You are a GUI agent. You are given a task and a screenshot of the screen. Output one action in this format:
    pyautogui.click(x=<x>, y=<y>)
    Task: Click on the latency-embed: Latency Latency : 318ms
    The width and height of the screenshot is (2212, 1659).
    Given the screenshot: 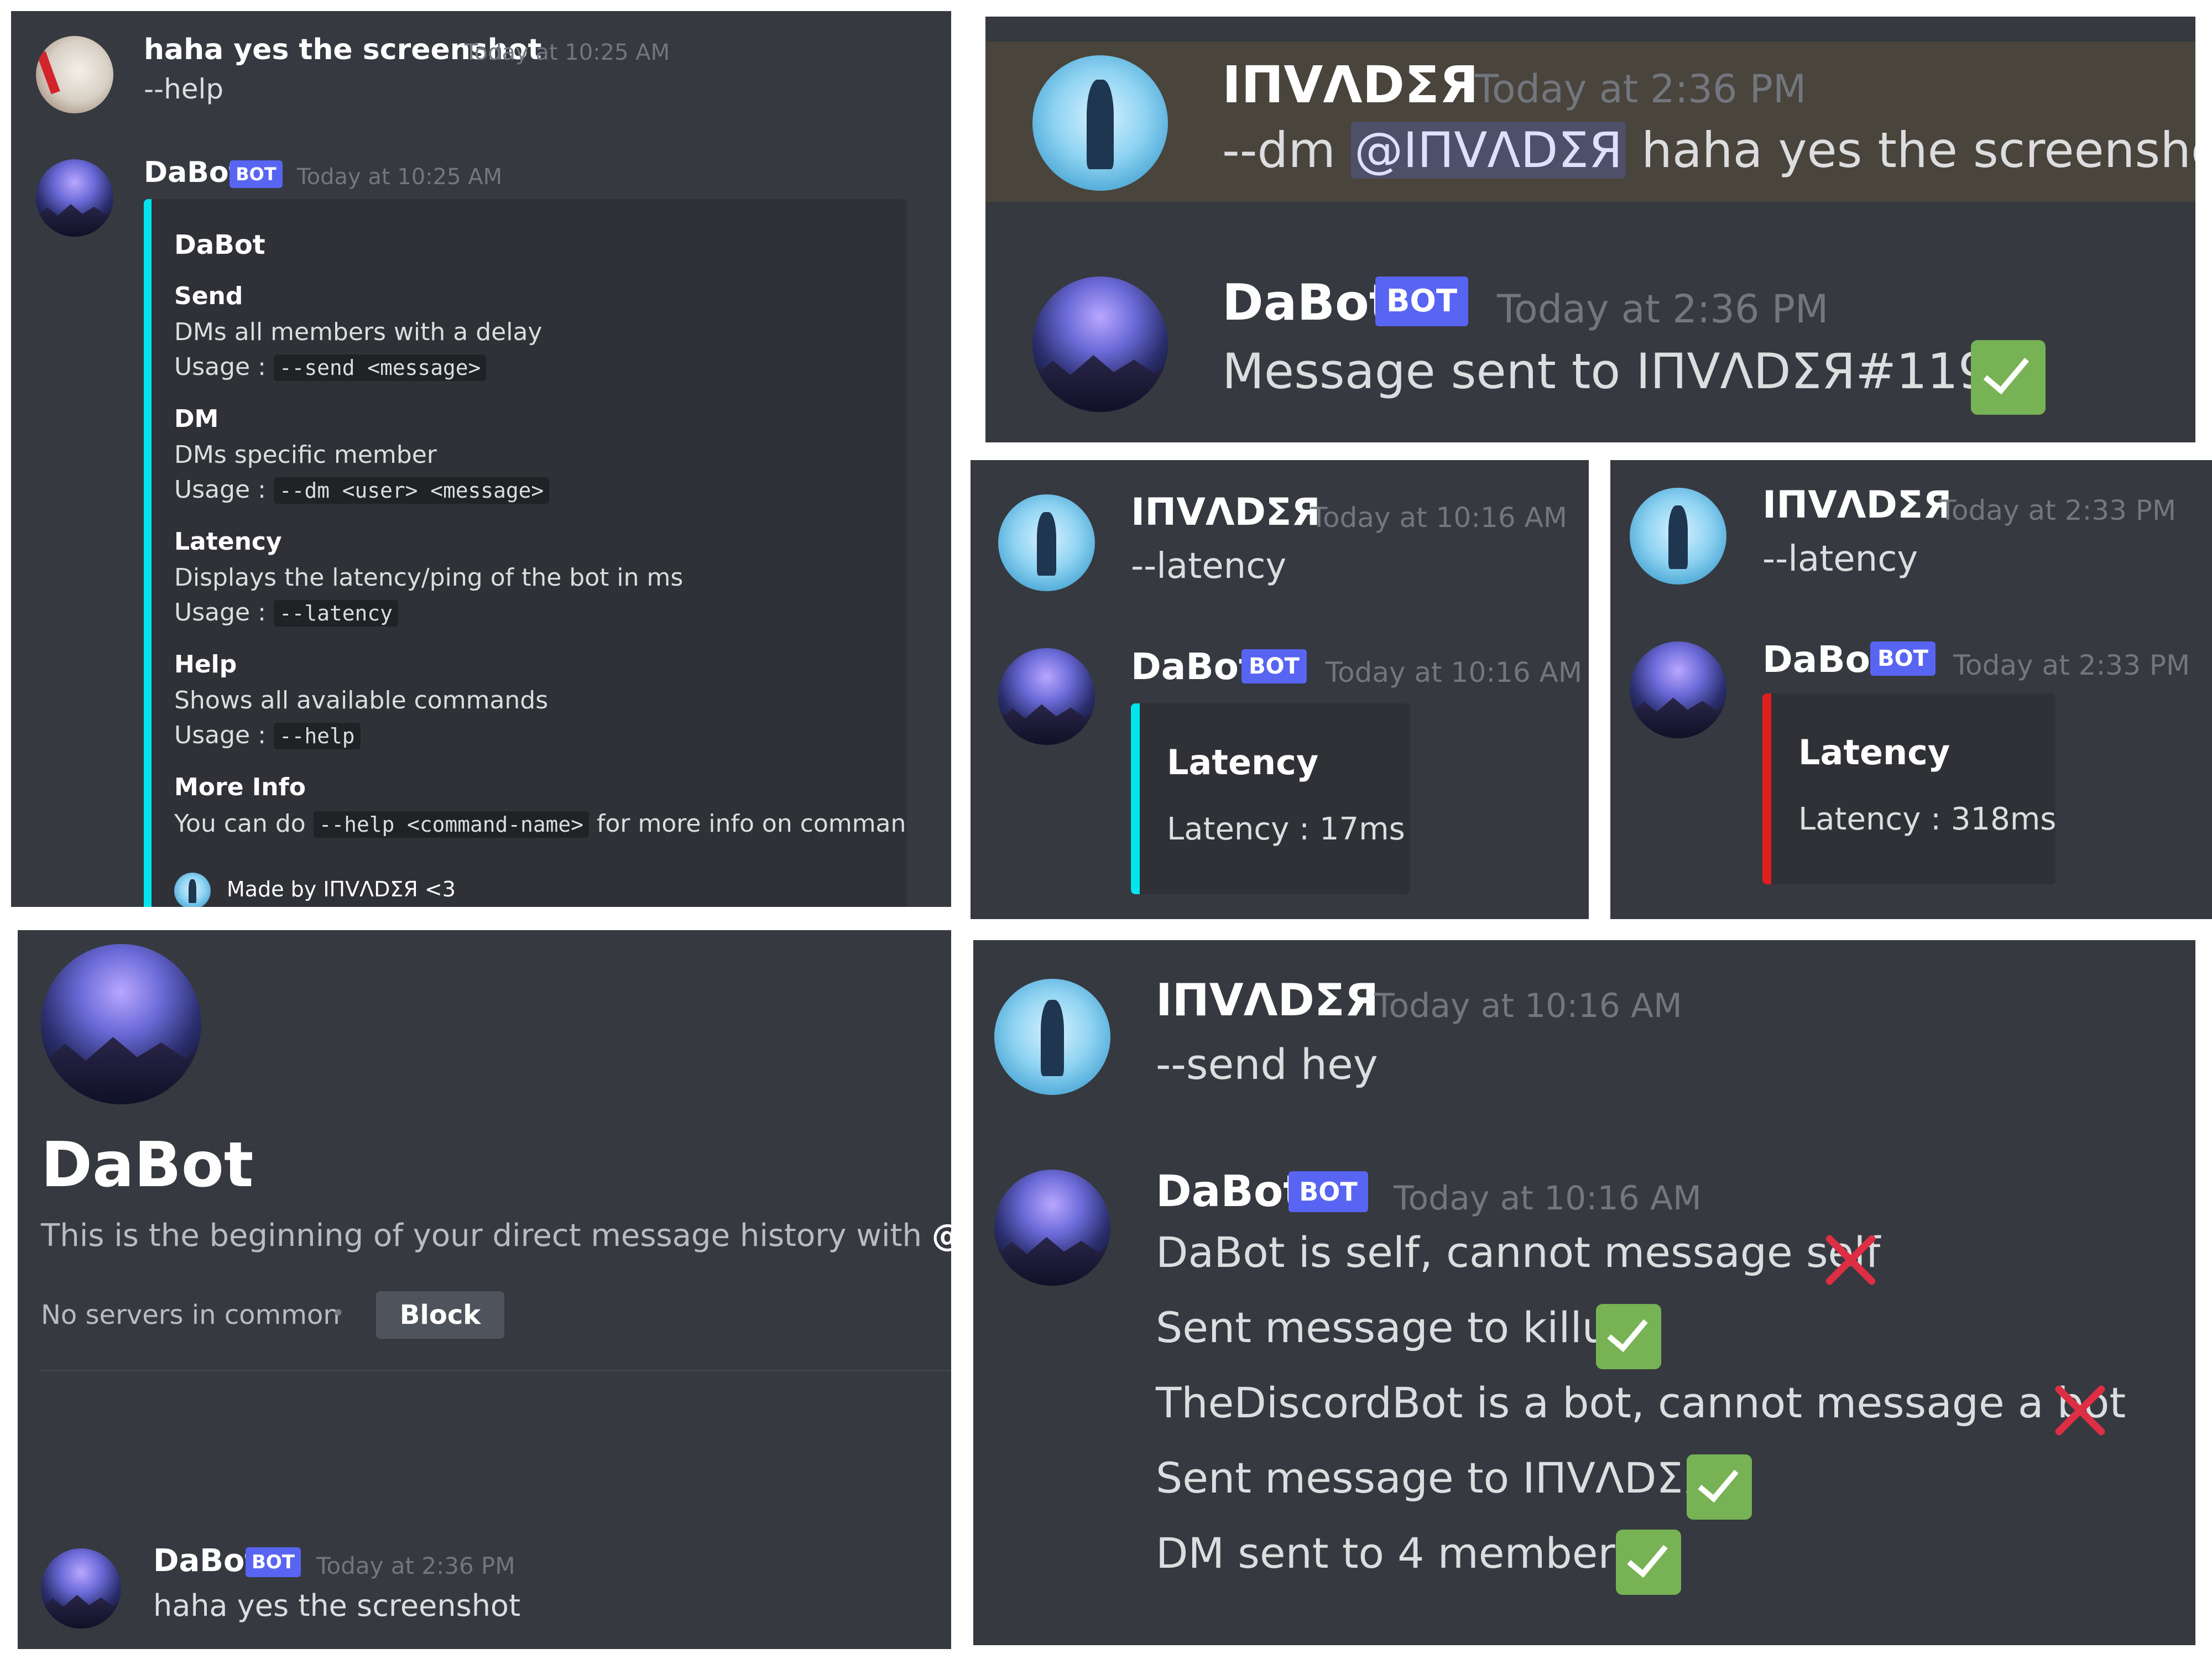 What is the action you would take?
    pyautogui.click(x=1909, y=789)
    